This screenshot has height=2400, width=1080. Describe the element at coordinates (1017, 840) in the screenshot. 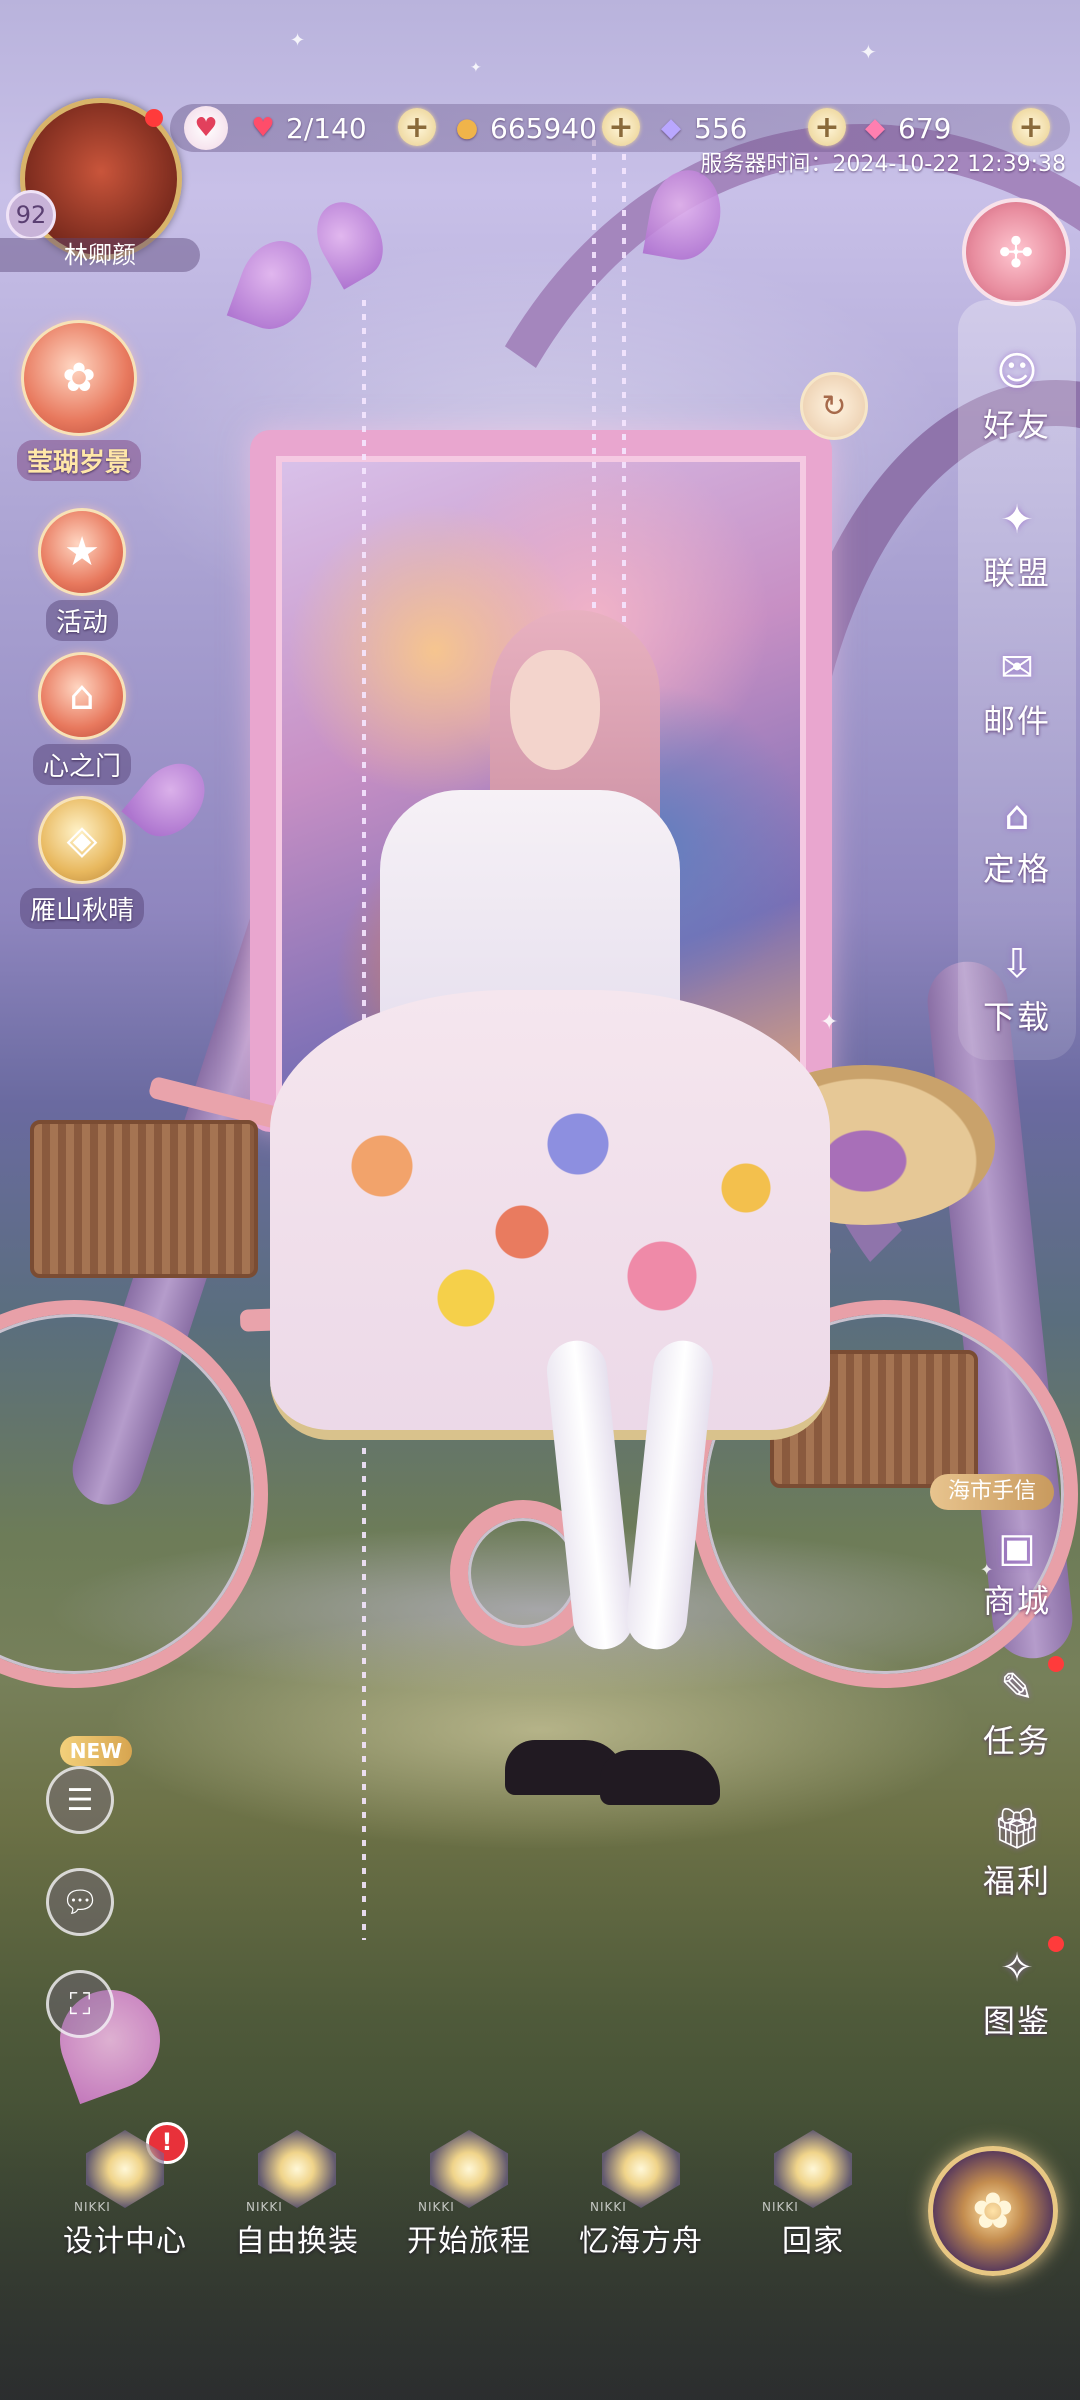

I see `photo-mode-button: ⌂ 定格` at that location.